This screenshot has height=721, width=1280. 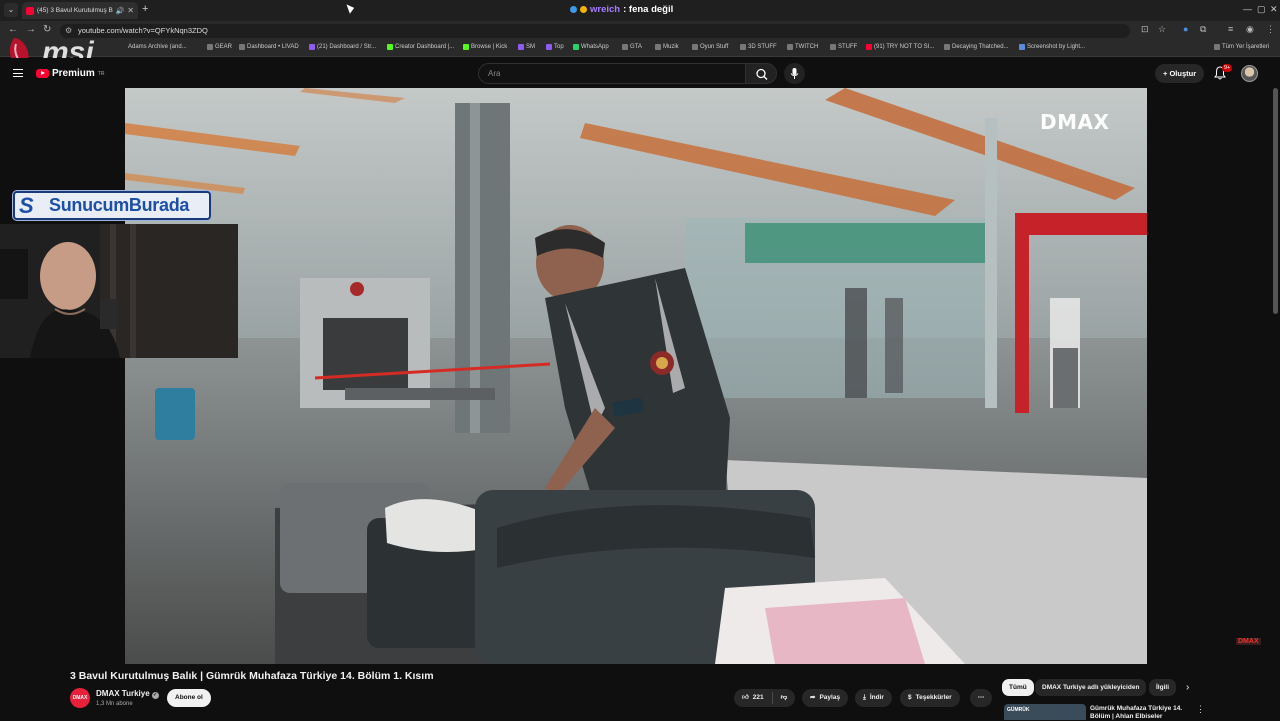 What do you see at coordinates (1203, 29) in the screenshot?
I see `puzzle-icon: ⧉` at bounding box center [1203, 29].